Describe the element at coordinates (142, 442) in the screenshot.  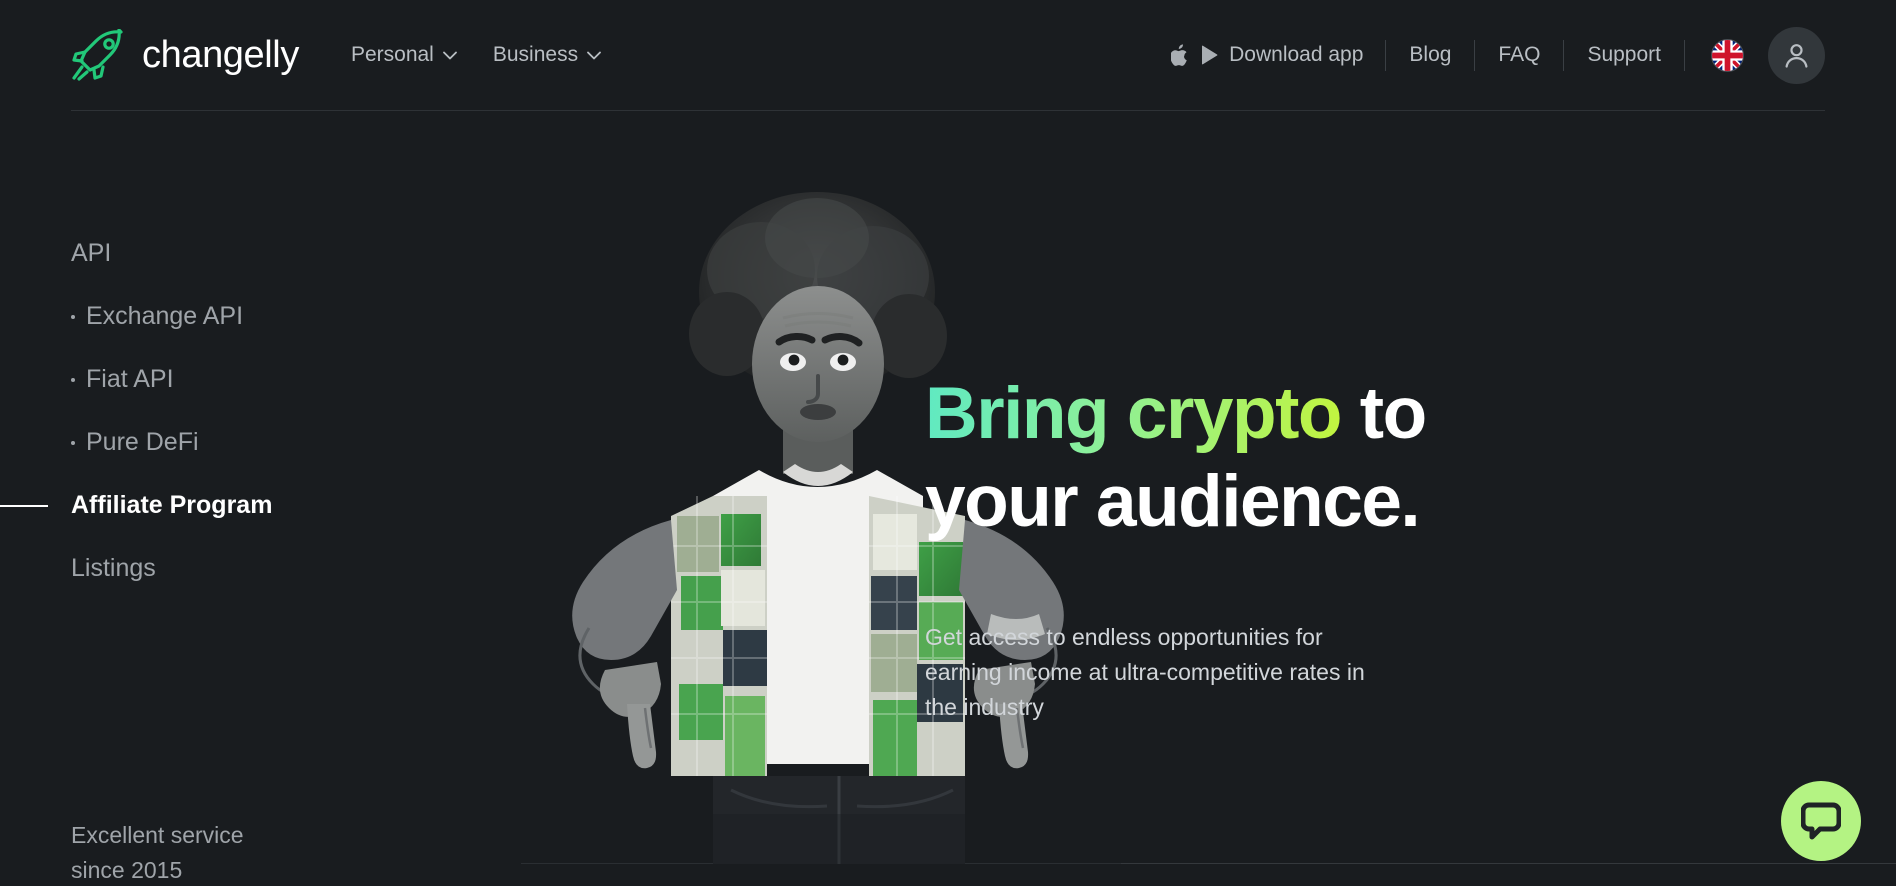
I see `sidebar-item-label: Pure DeFi` at that location.